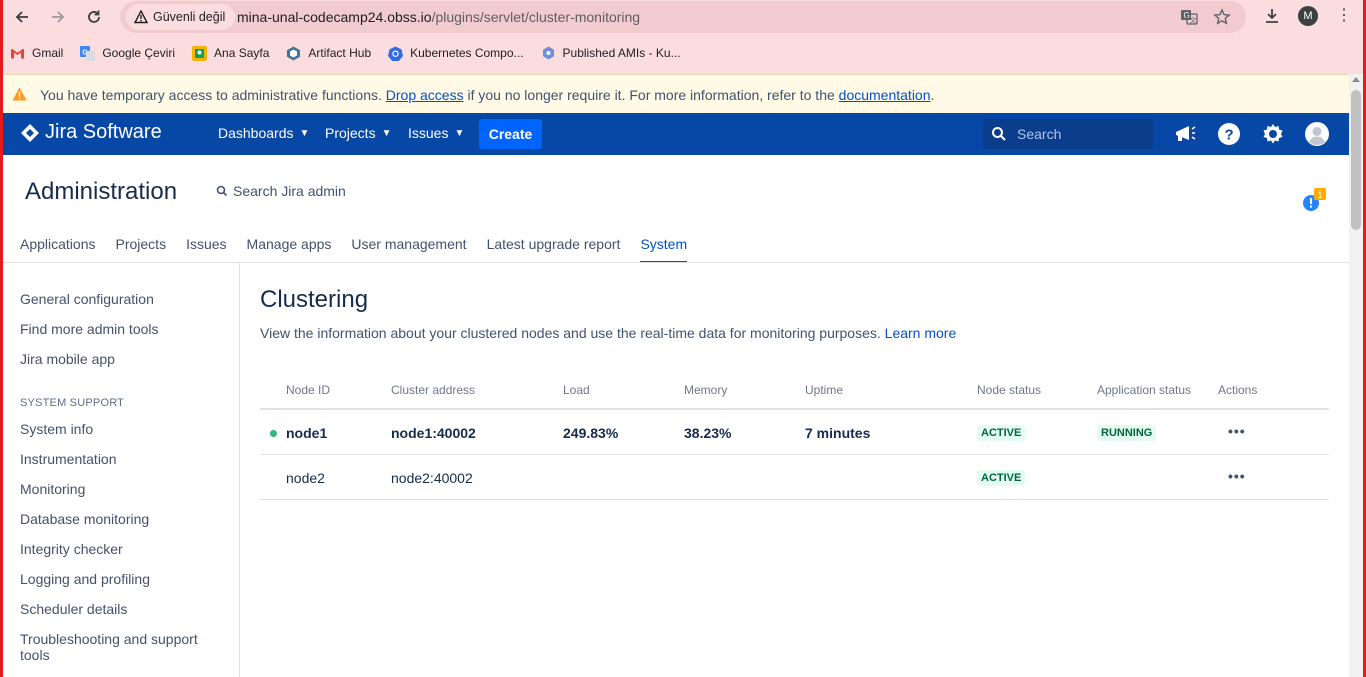 This screenshot has width=1366, height=677. I want to click on sidebar-item-scheduler-details: Scheduler details, so click(73, 609).